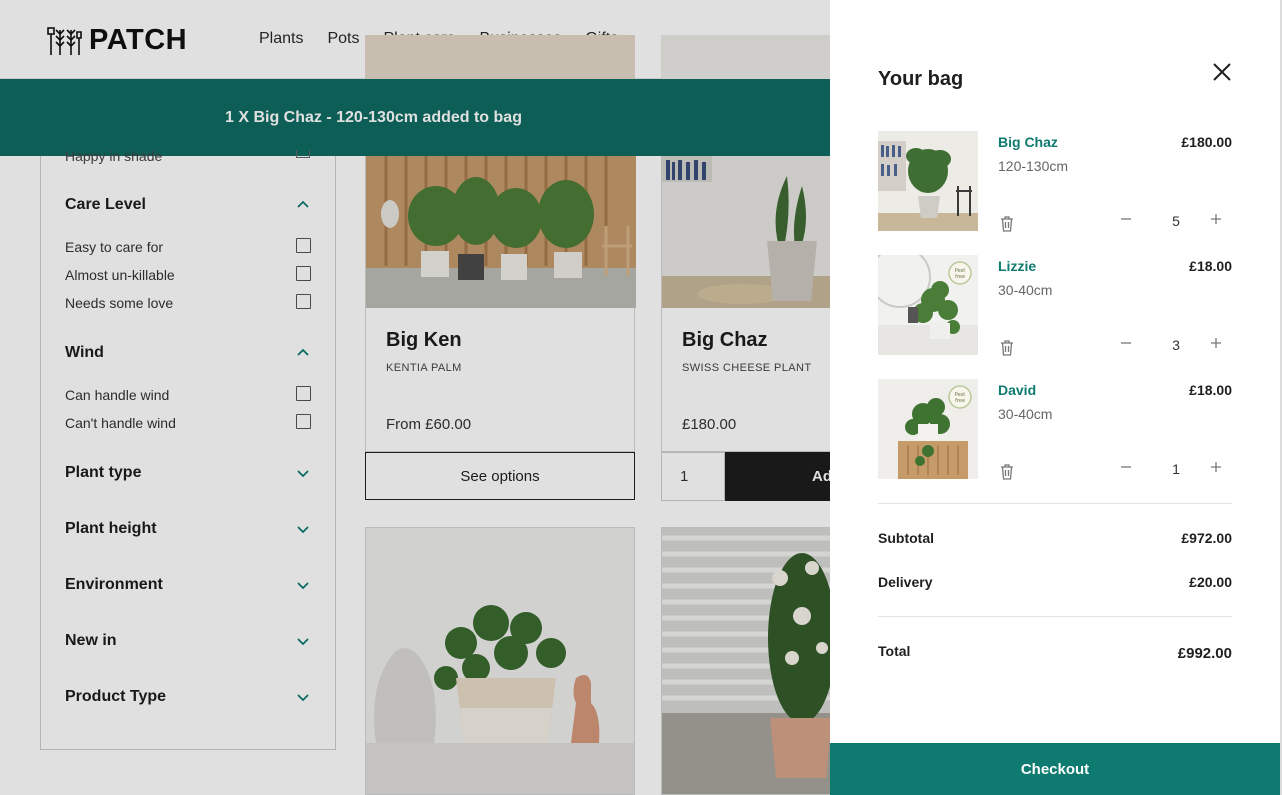 This screenshot has width=1282, height=795. What do you see at coordinates (921, 79) in the screenshot?
I see `bag-title: Your bag` at bounding box center [921, 79].